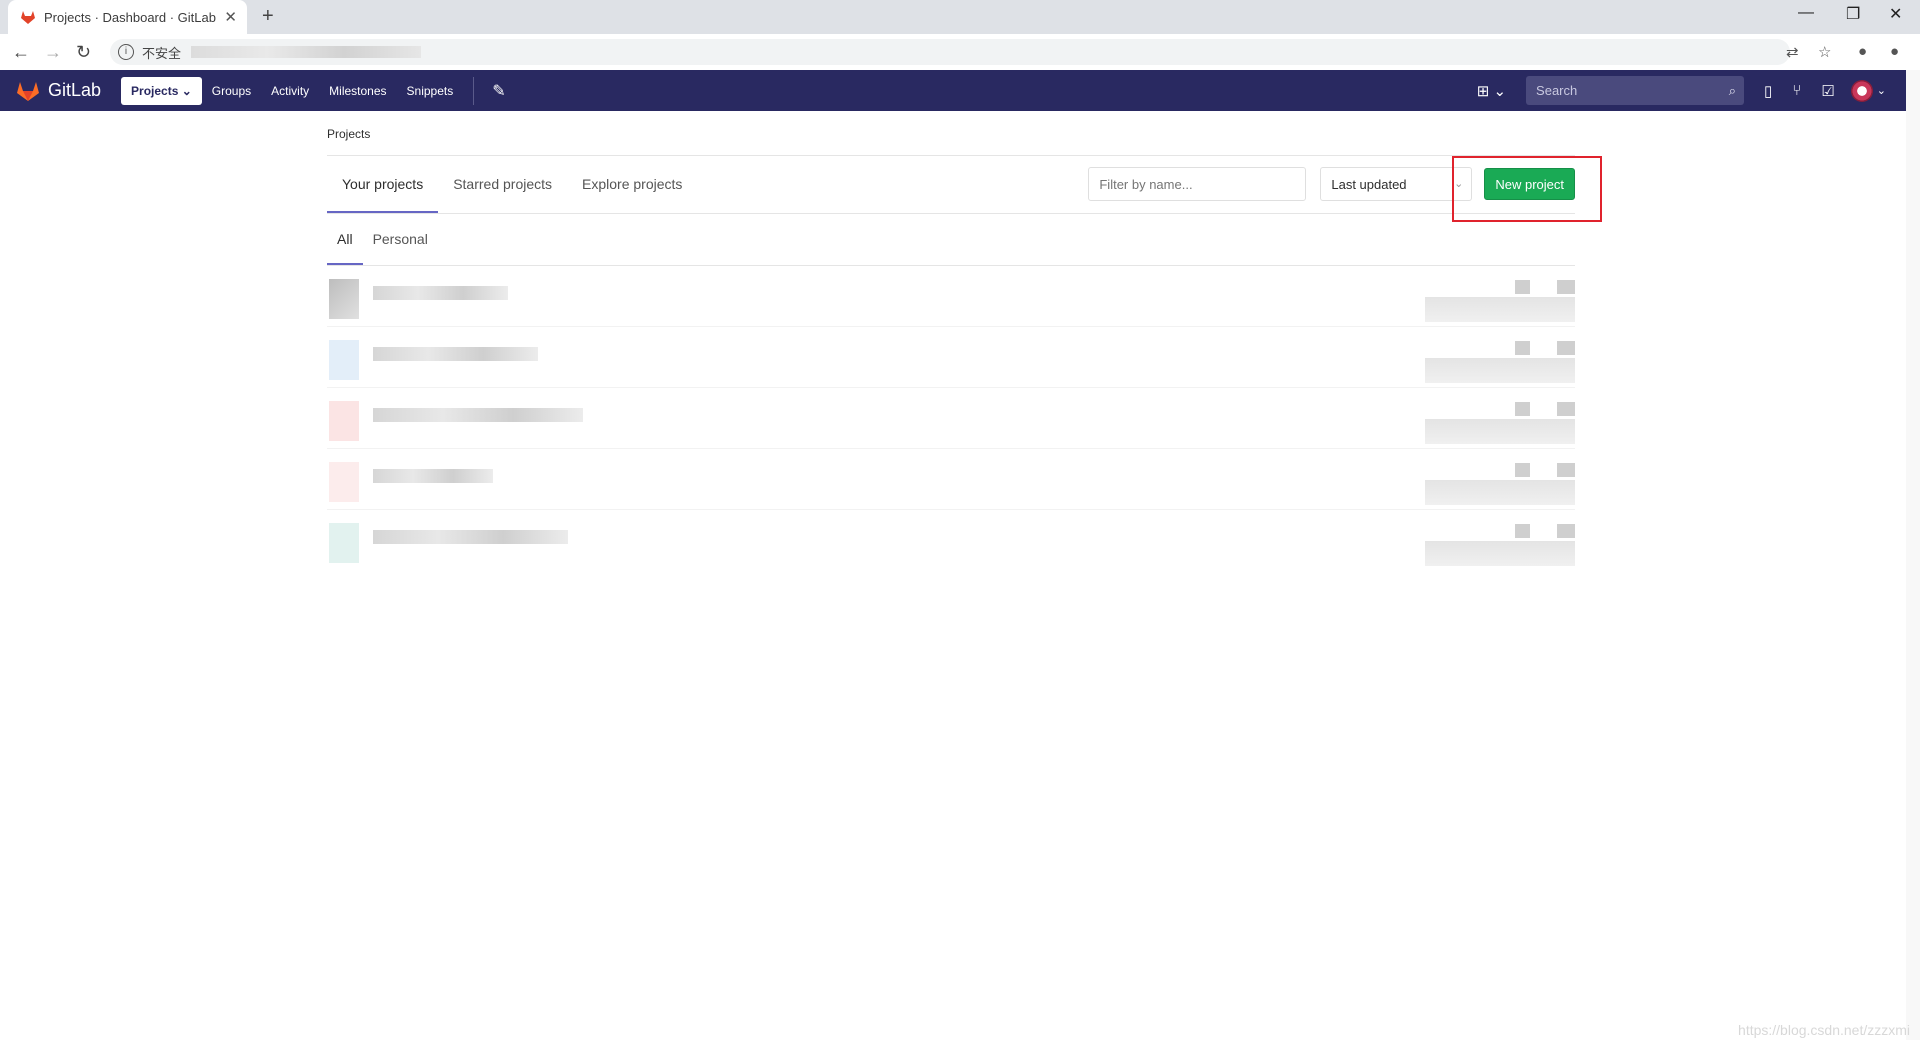 This screenshot has height=1040, width=1920. I want to click on insecure-label: 不安全, so click(162, 53).